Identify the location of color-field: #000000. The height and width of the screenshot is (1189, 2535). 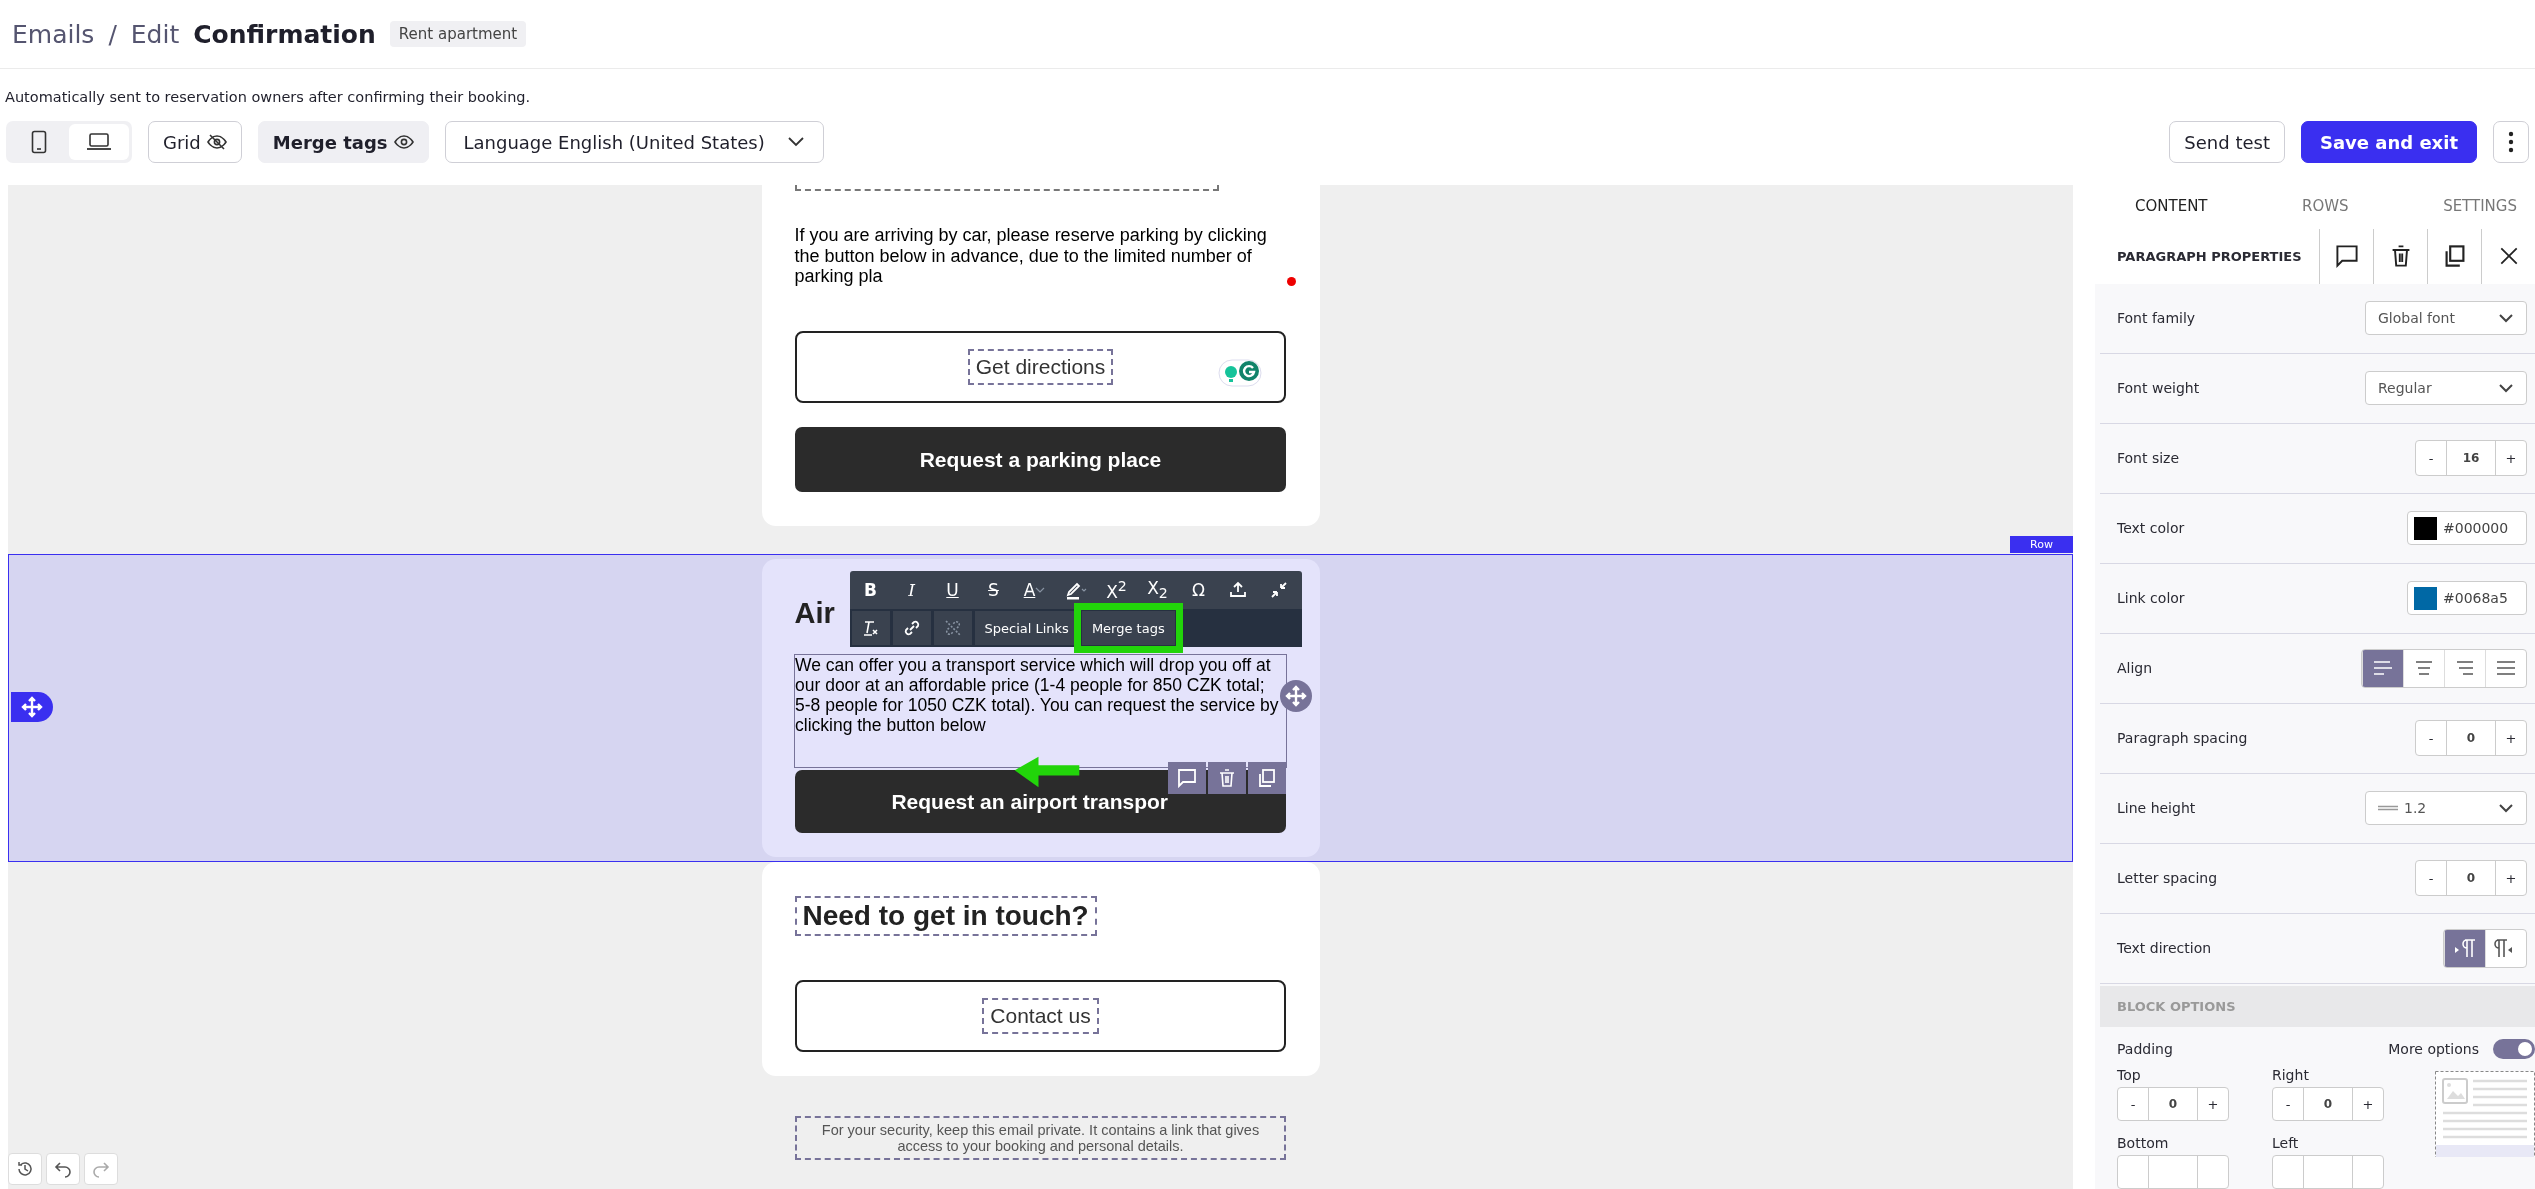
(2467, 528).